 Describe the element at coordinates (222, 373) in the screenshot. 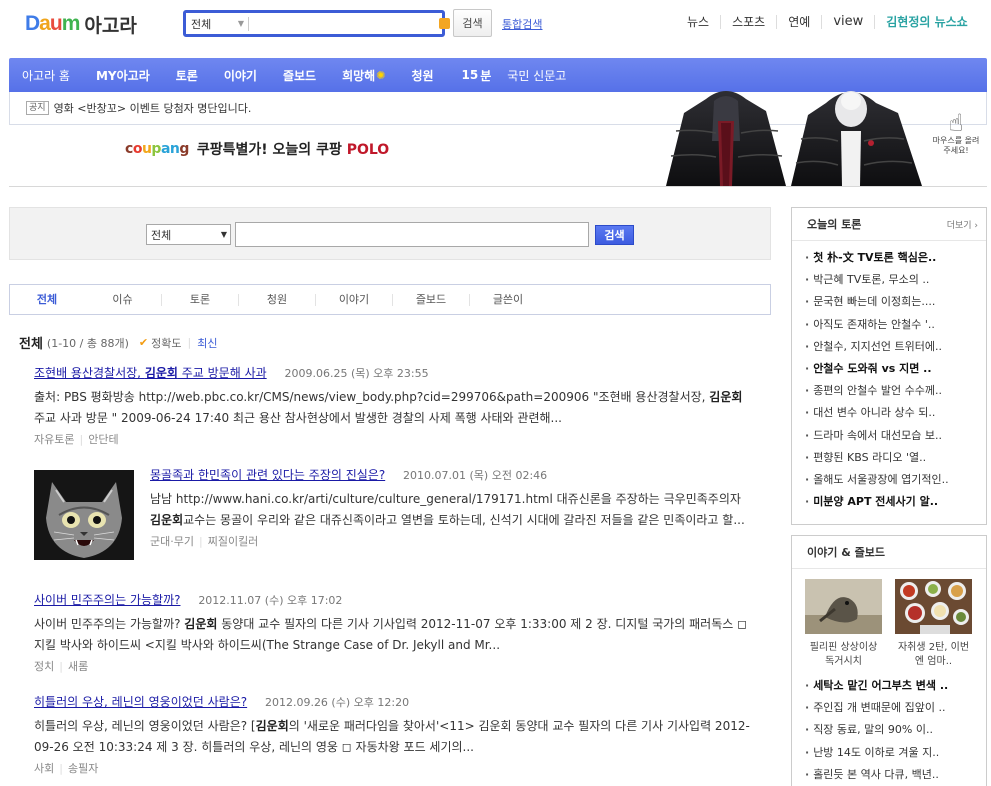

I see `result-title-post: 주교 방문해 사과` at that location.